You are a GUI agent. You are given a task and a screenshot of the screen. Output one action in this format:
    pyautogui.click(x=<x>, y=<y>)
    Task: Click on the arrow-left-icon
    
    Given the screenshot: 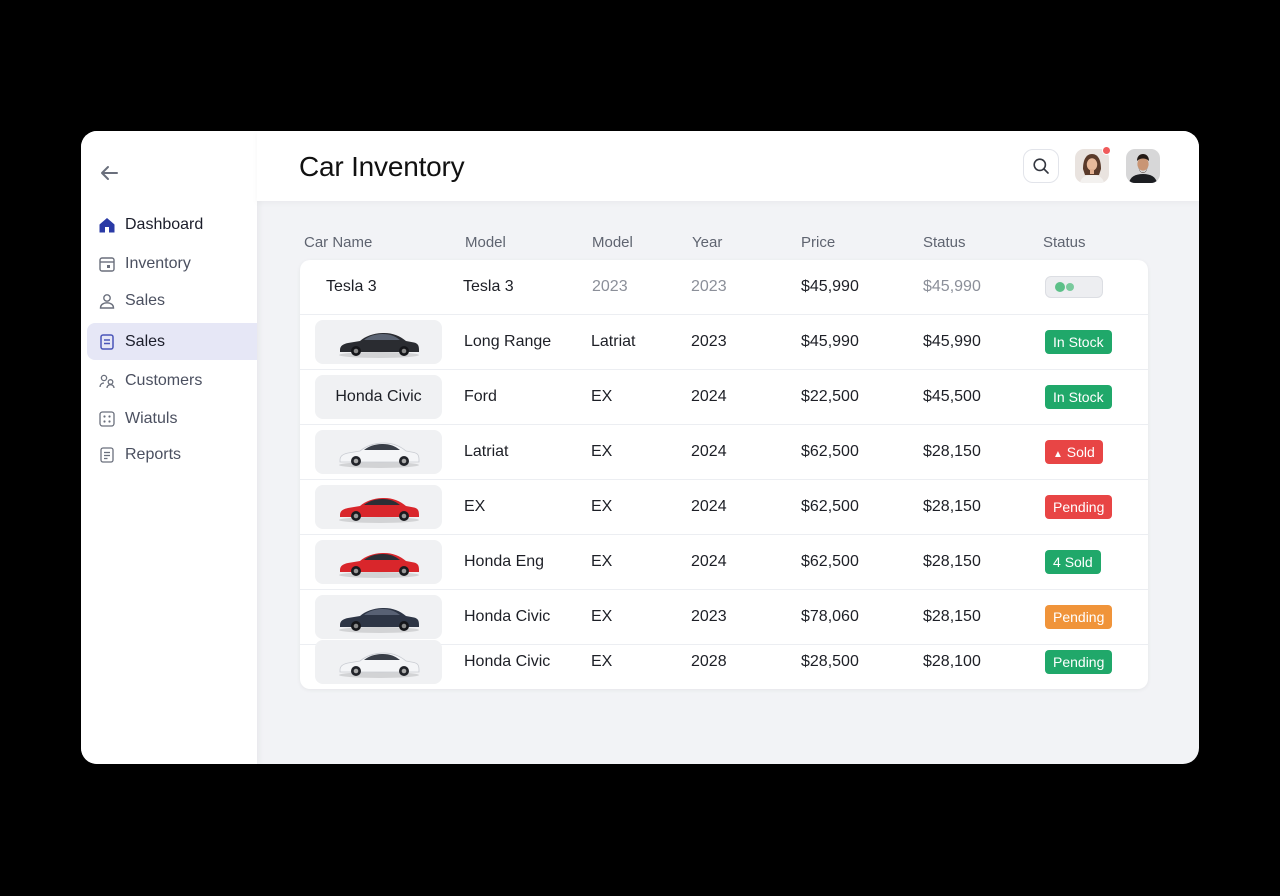 What is the action you would take?
    pyautogui.click(x=109, y=173)
    